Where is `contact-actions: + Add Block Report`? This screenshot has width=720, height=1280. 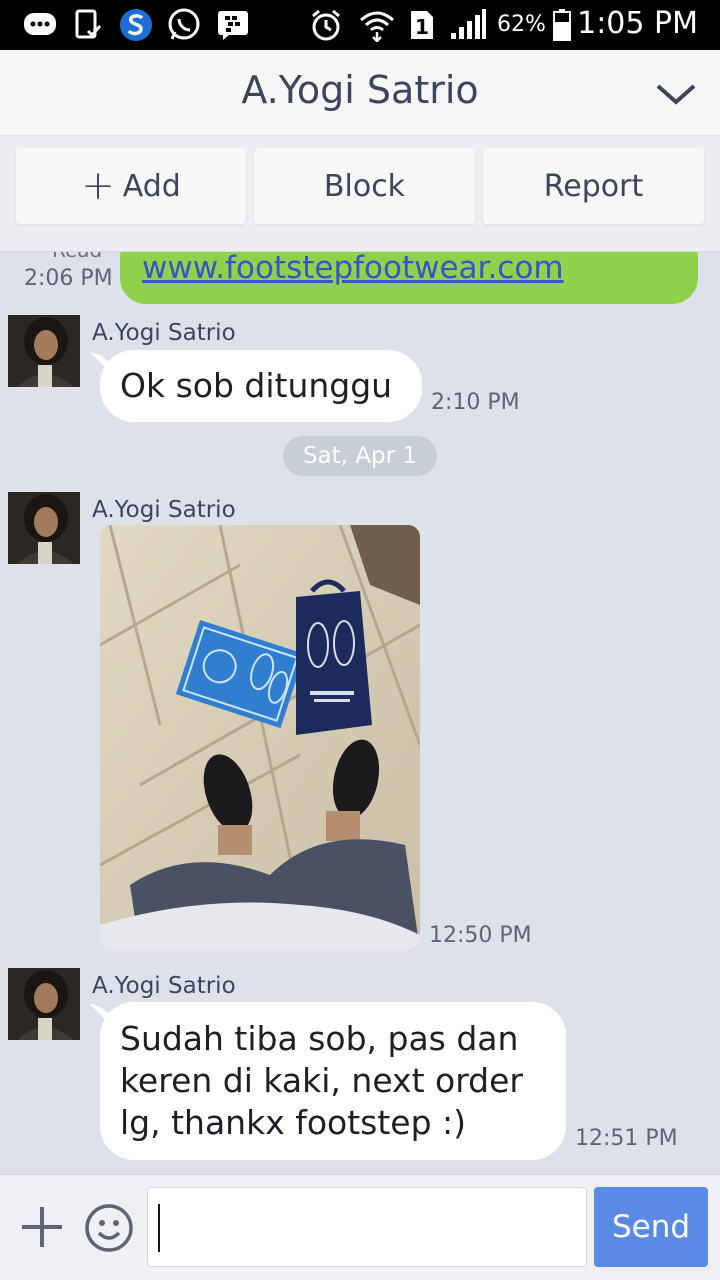
contact-actions: + Add Block Report is located at coordinates (360, 194).